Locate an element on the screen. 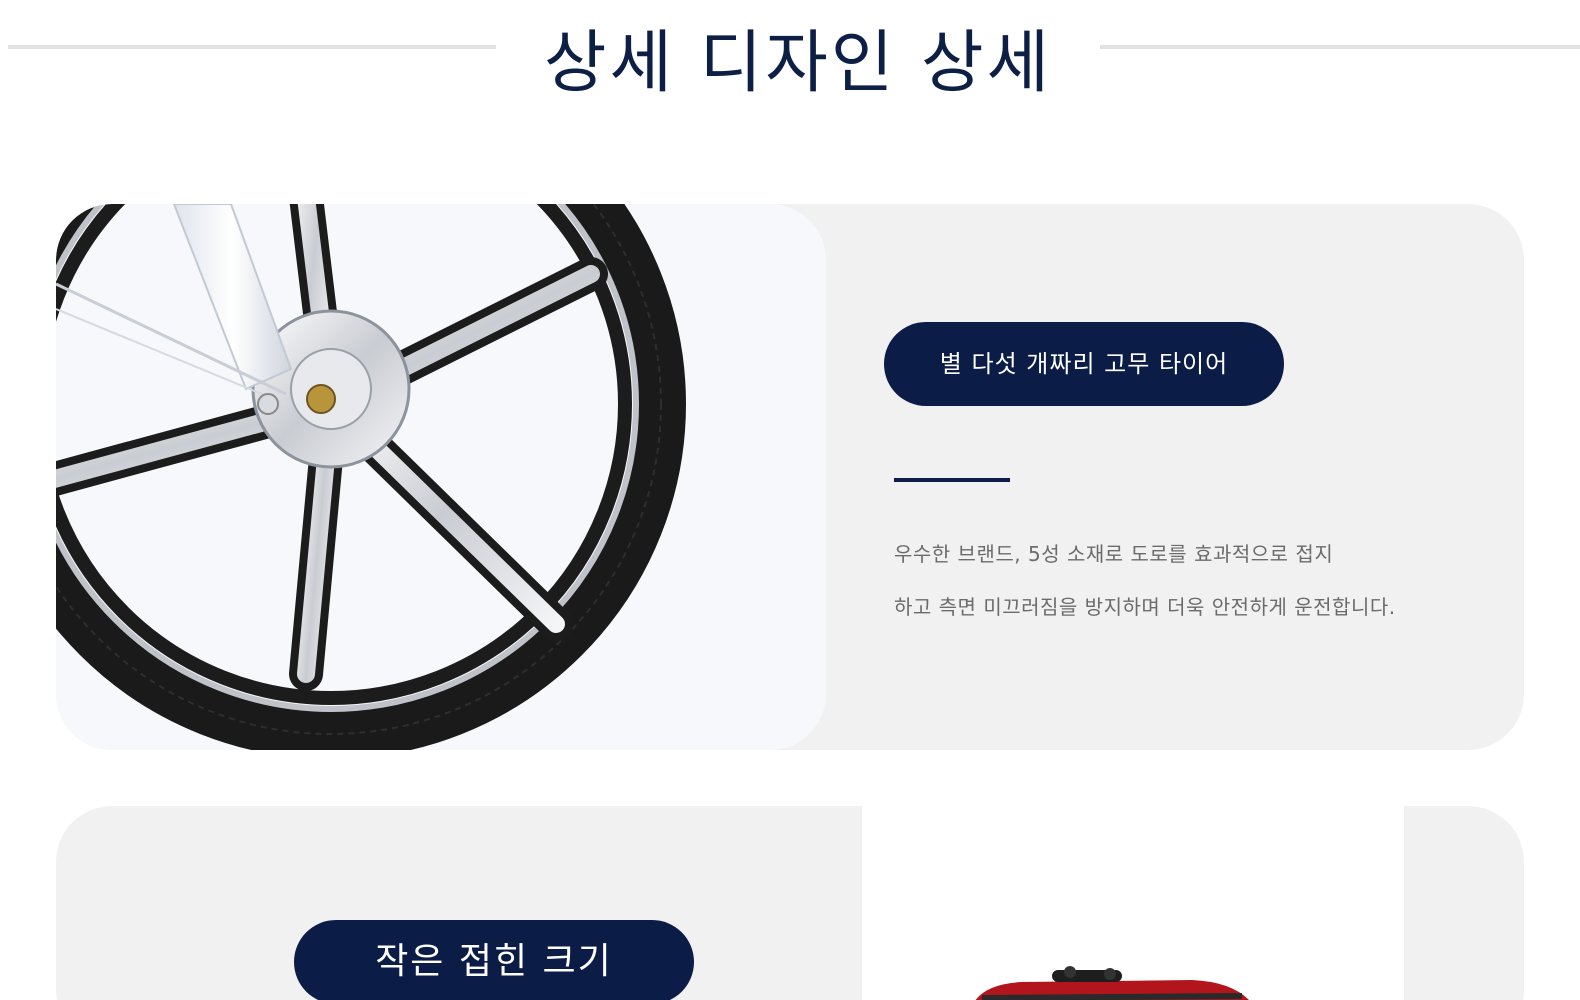 This screenshot has width=1580, height=1000. header-divider-right is located at coordinates (1340, 47).